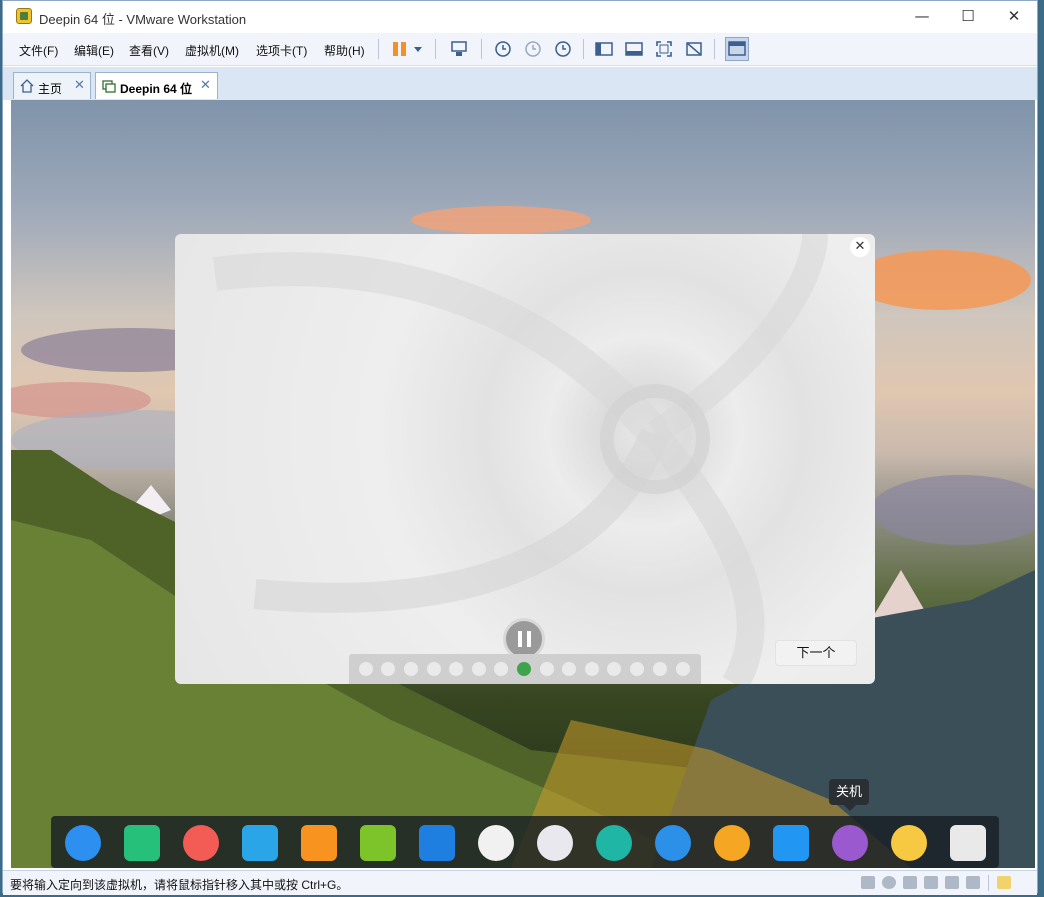 This screenshot has height=897, width=1044. Describe the element at coordinates (634, 49) in the screenshot. I see `thumbnail-bar-icon` at that location.